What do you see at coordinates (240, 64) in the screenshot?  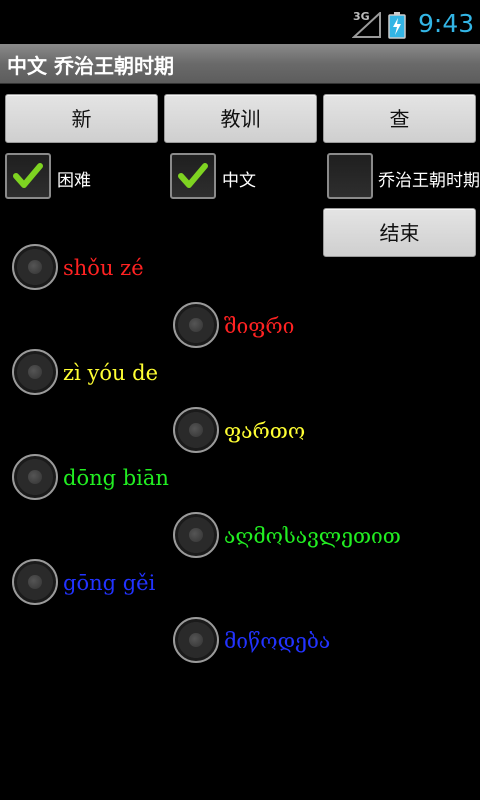 I see `title-bar: 中文 乔治王朝时期` at bounding box center [240, 64].